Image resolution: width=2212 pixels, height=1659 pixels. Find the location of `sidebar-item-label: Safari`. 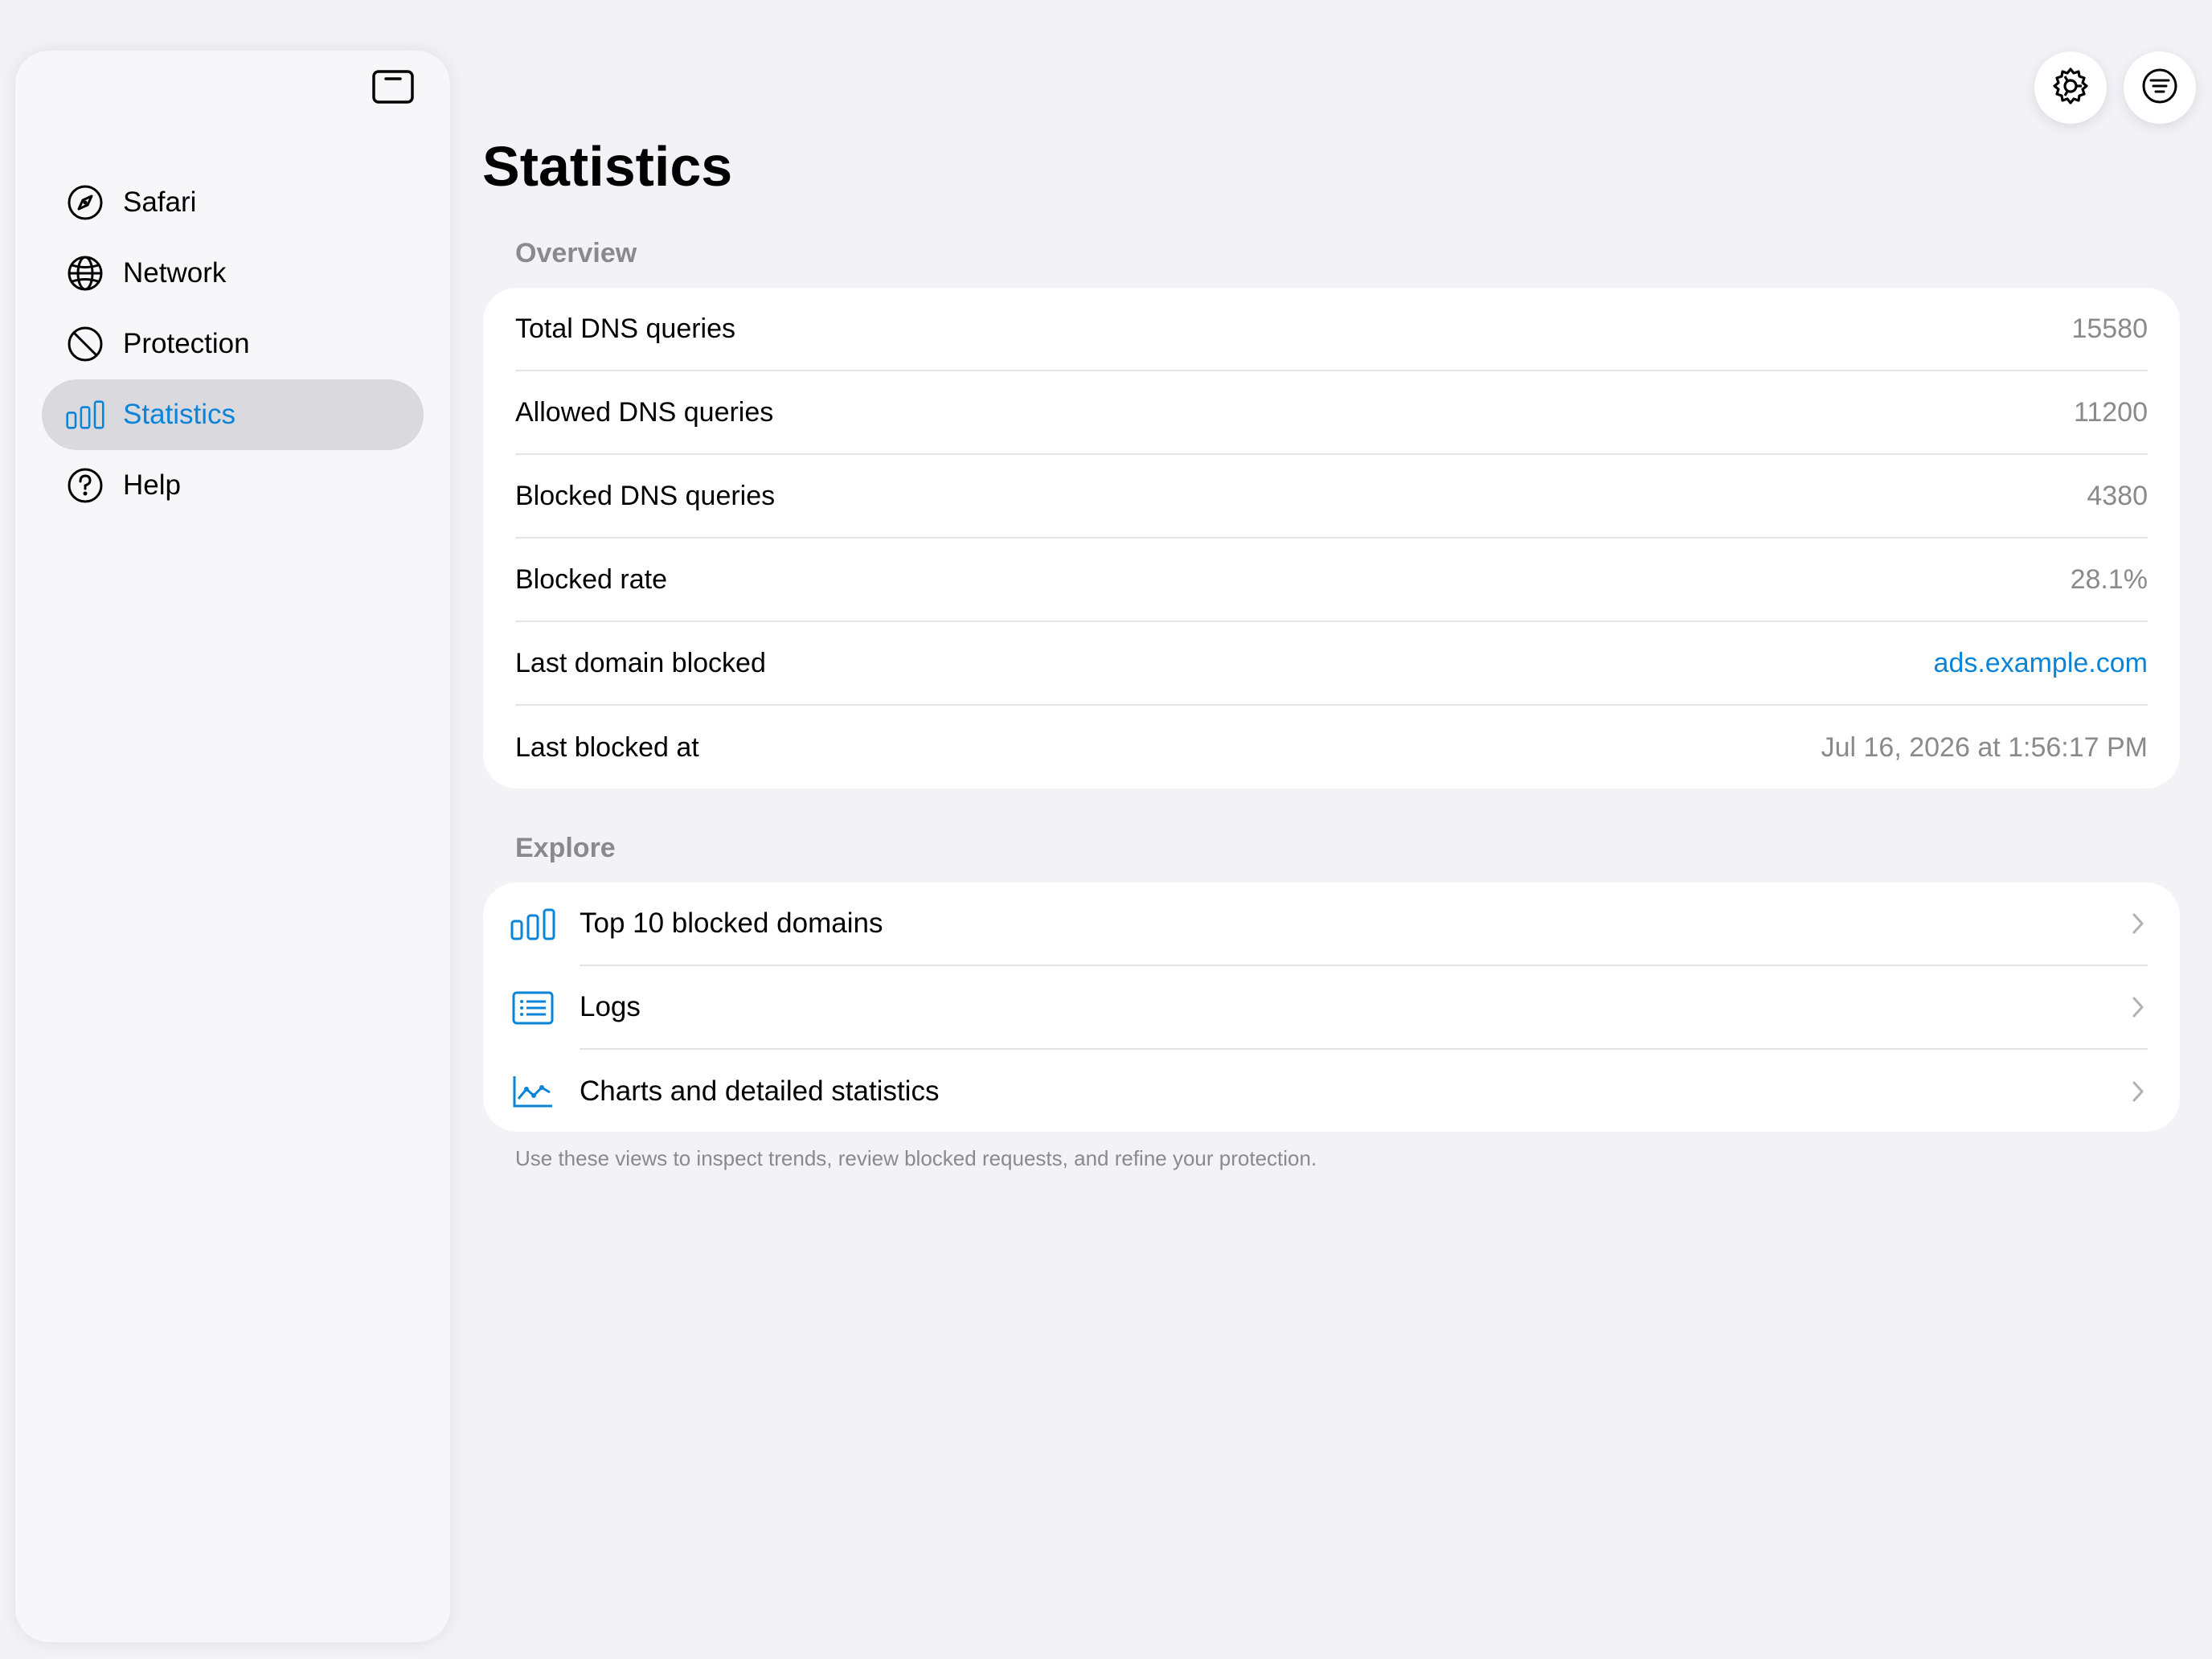

sidebar-item-label: Safari is located at coordinates (160, 202).